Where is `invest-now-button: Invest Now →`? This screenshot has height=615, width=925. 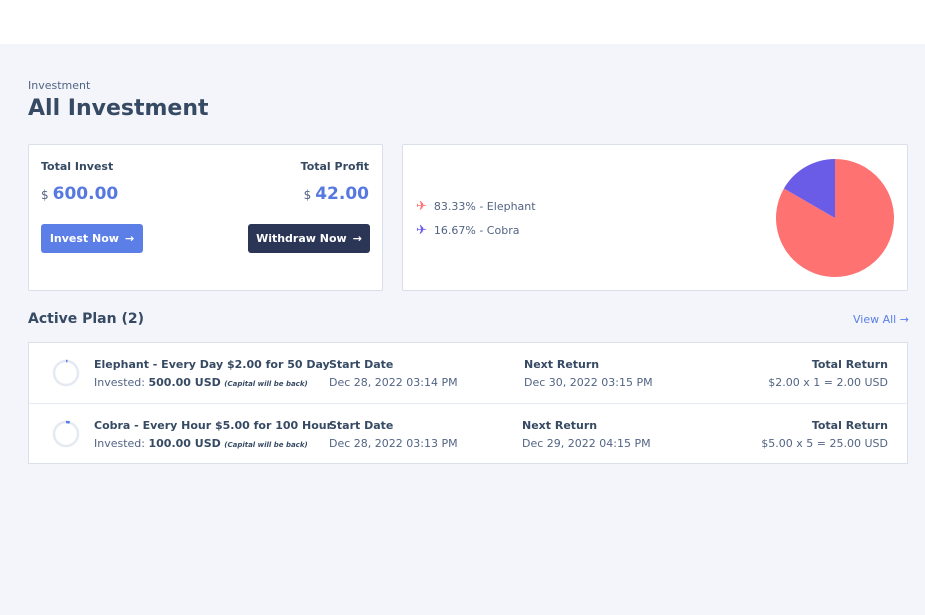
invest-now-button: Invest Now → is located at coordinates (92, 238).